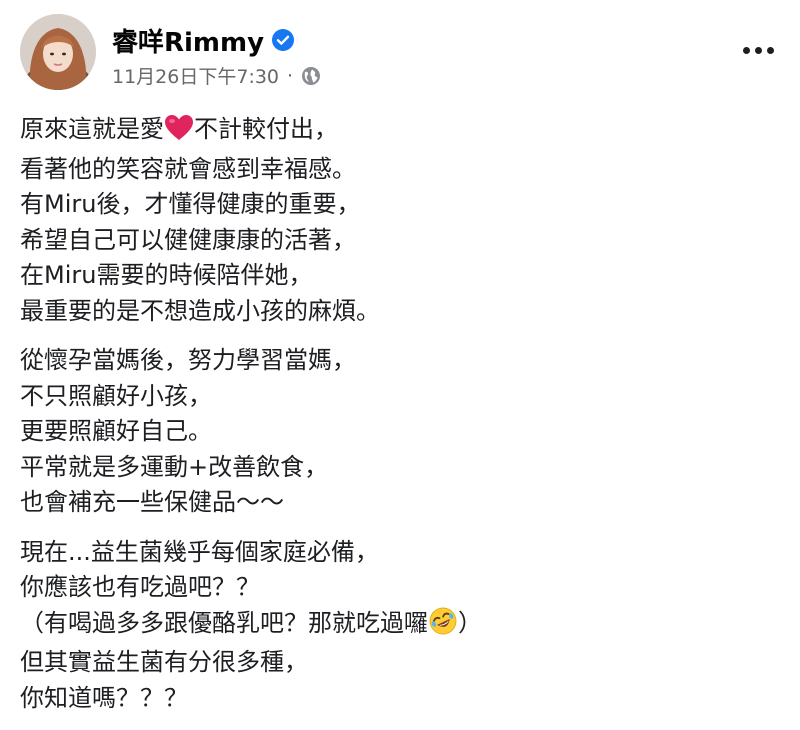 This screenshot has width=800, height=730. I want to click on post-line: 從懷孕當媽後，努力學習當媽，, so click(188, 360).